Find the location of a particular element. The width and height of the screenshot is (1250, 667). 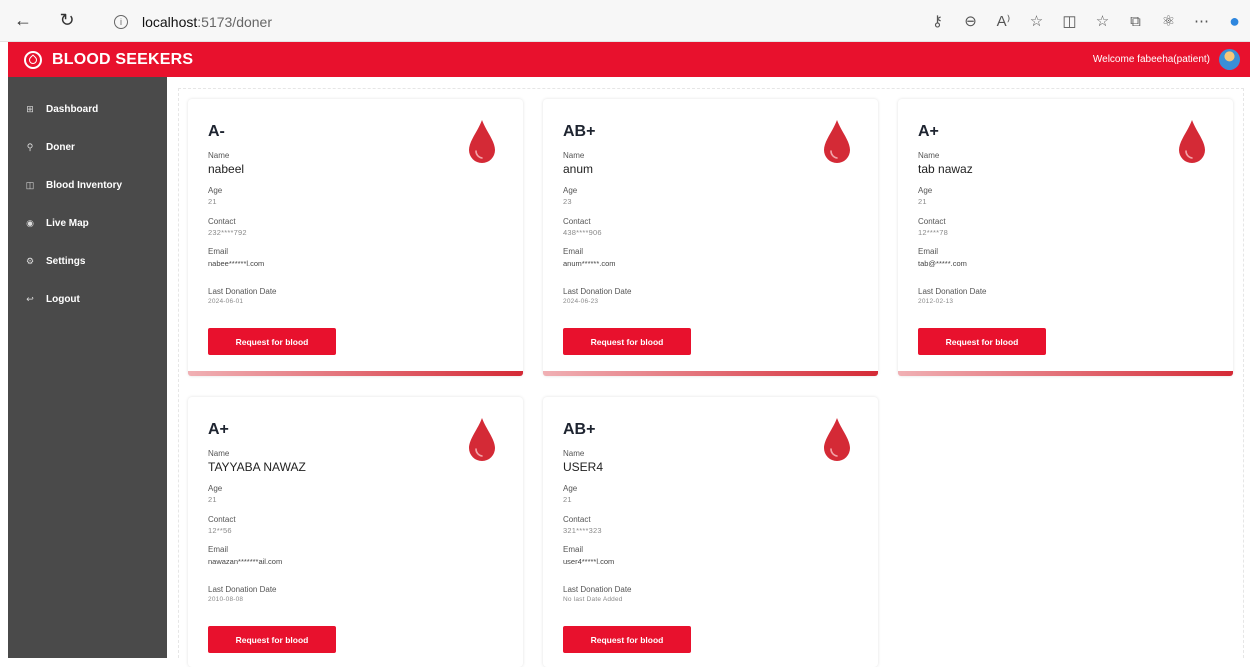

address-bar: i localhost:5173/doner is located at coordinates (478, 22).